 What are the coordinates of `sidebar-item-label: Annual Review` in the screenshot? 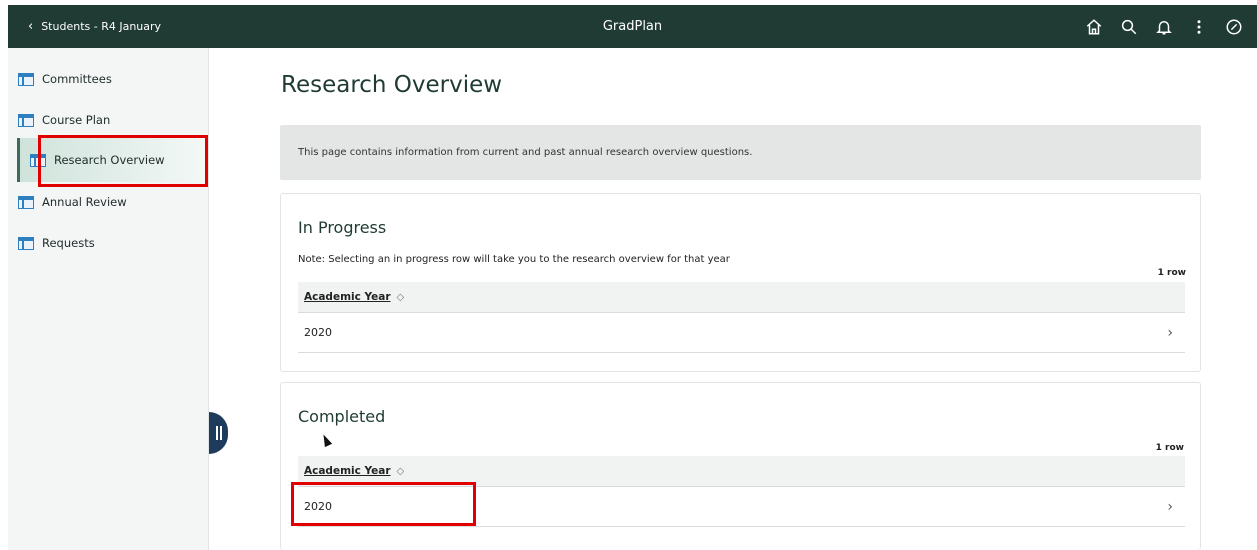 It's located at (84, 202).